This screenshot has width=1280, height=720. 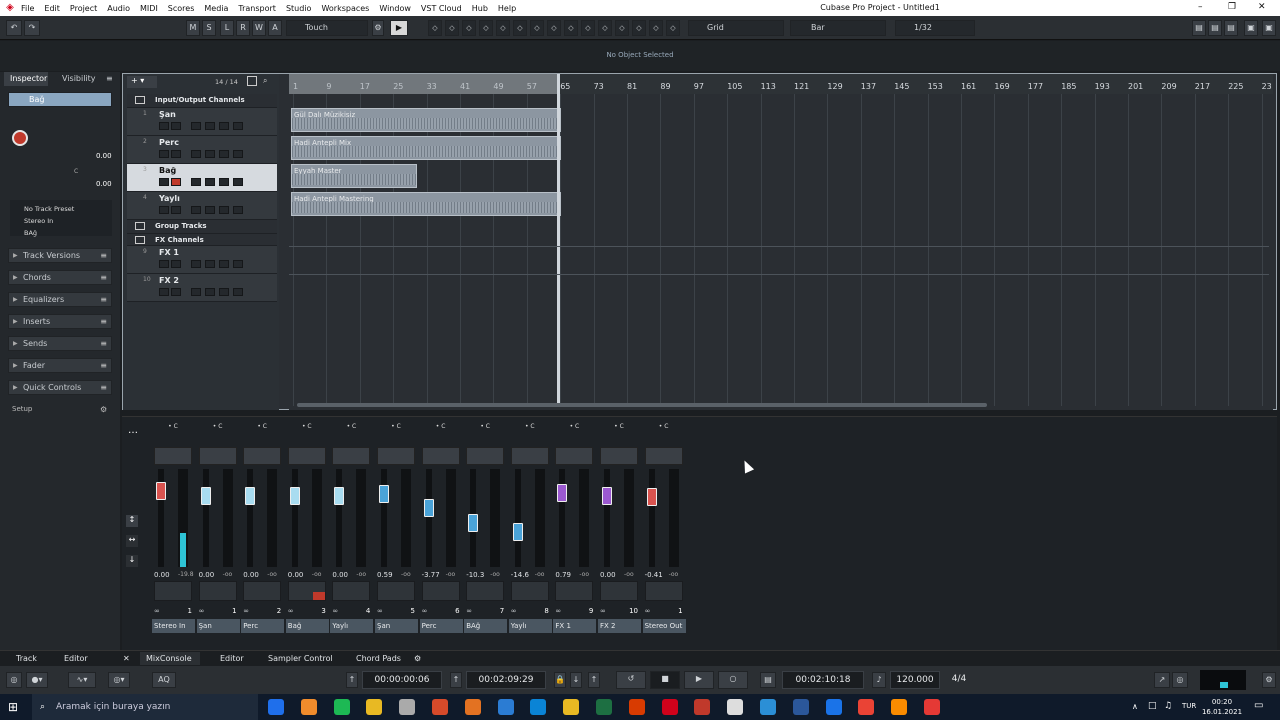 What do you see at coordinates (503, 28) in the screenshot?
I see `zoom-tool-icon: ◇` at bounding box center [503, 28].